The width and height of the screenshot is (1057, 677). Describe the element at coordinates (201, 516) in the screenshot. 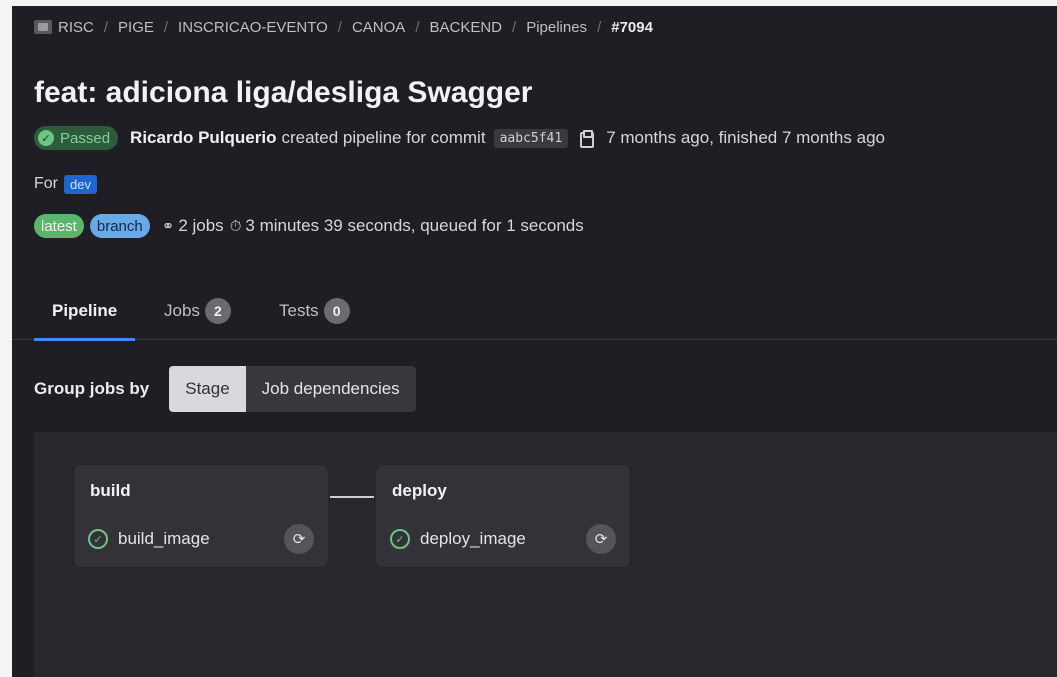

I see `stage-build: build ✓ build_image ⟳` at that location.